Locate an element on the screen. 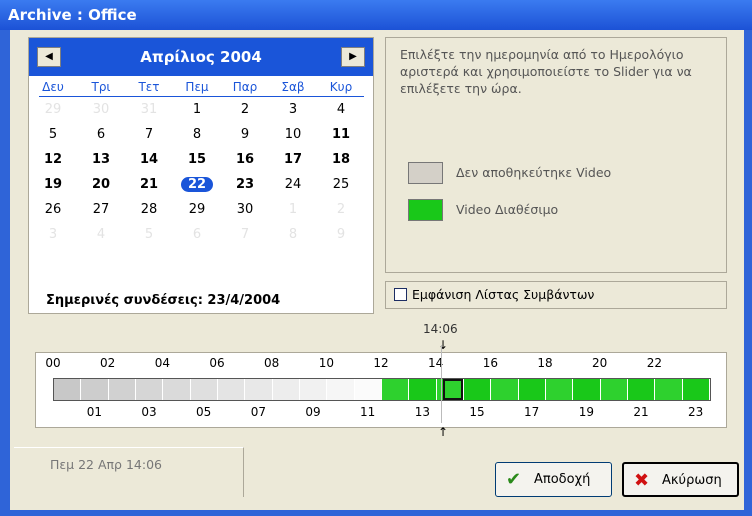  hour-label: 12 is located at coordinates (381, 363).